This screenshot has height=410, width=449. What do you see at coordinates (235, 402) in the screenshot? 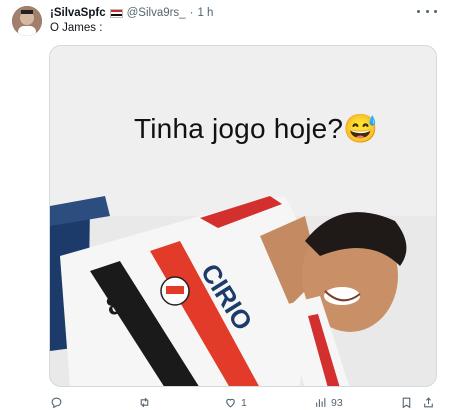
I see `like-button: 1` at bounding box center [235, 402].